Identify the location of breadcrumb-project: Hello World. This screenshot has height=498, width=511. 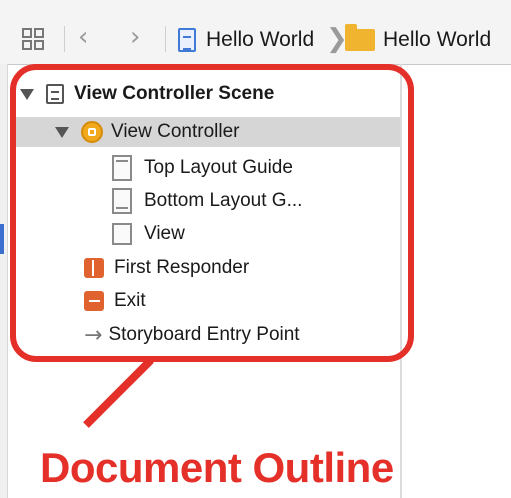
(246, 40).